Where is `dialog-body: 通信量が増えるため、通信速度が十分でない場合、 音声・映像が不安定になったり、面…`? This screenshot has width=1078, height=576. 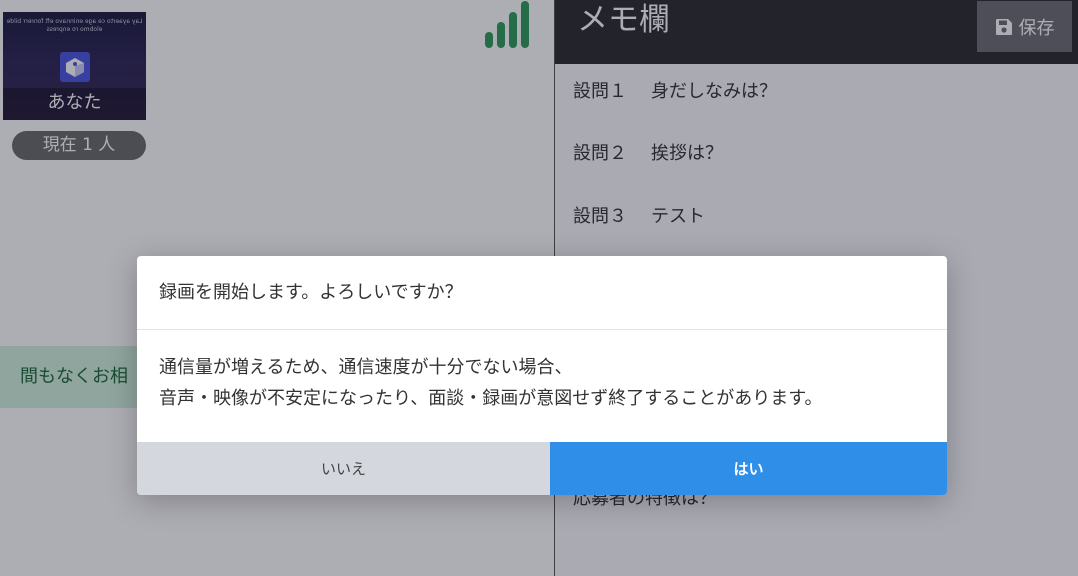
dialog-body: 通信量が増えるため、通信速度が十分でない場合、 音声・映像が不安定になったり、面… is located at coordinates (542, 372).